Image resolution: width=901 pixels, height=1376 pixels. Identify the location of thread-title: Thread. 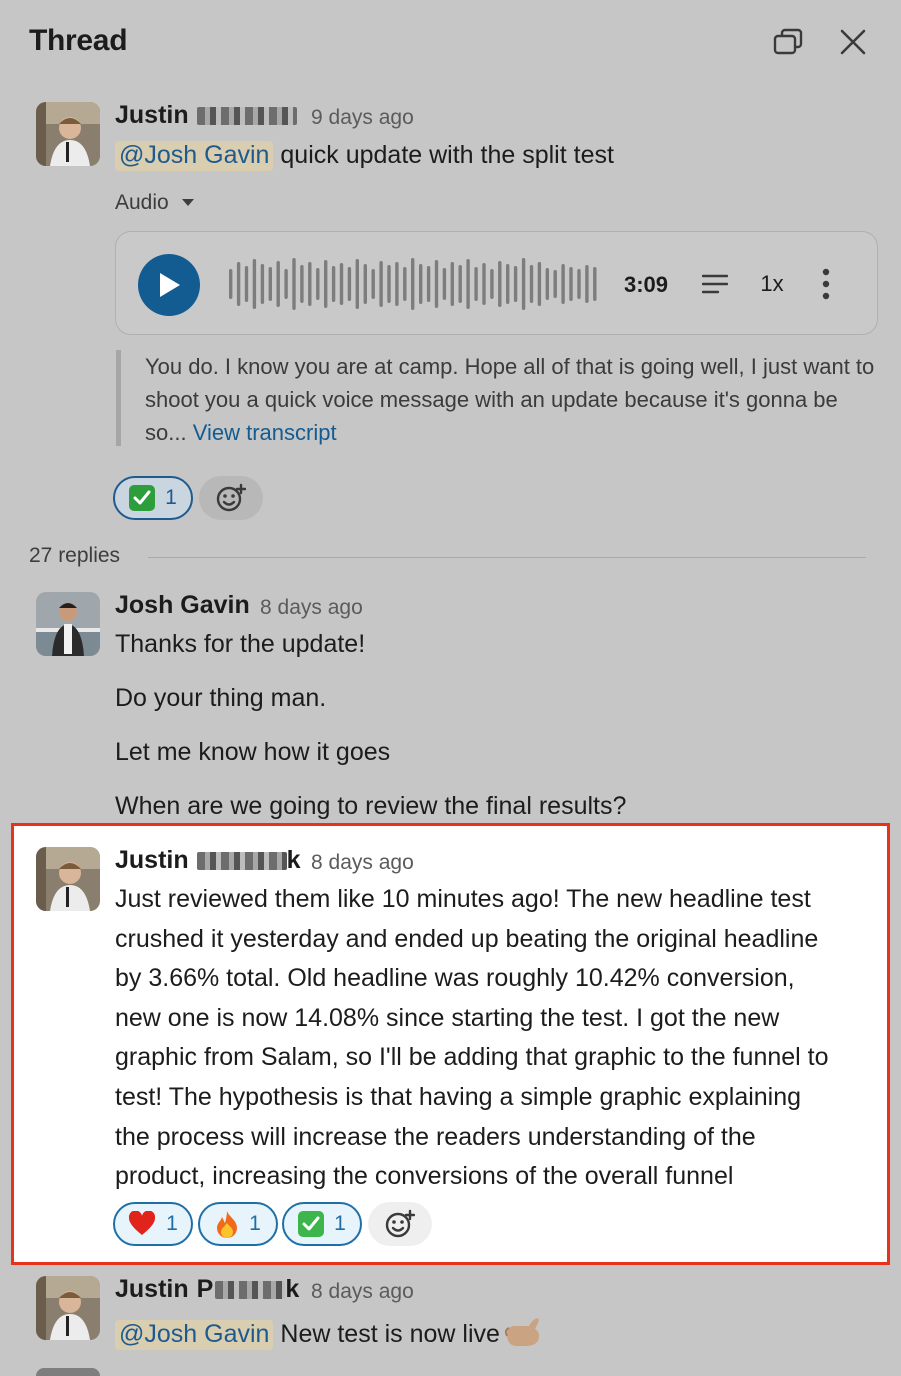
(78, 40).